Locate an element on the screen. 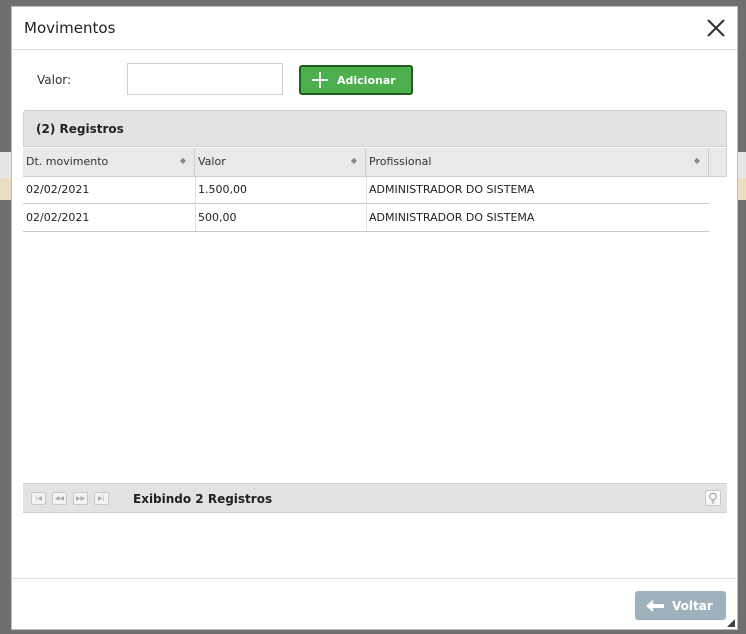  first-page-icon: |◀ is located at coordinates (38, 498).